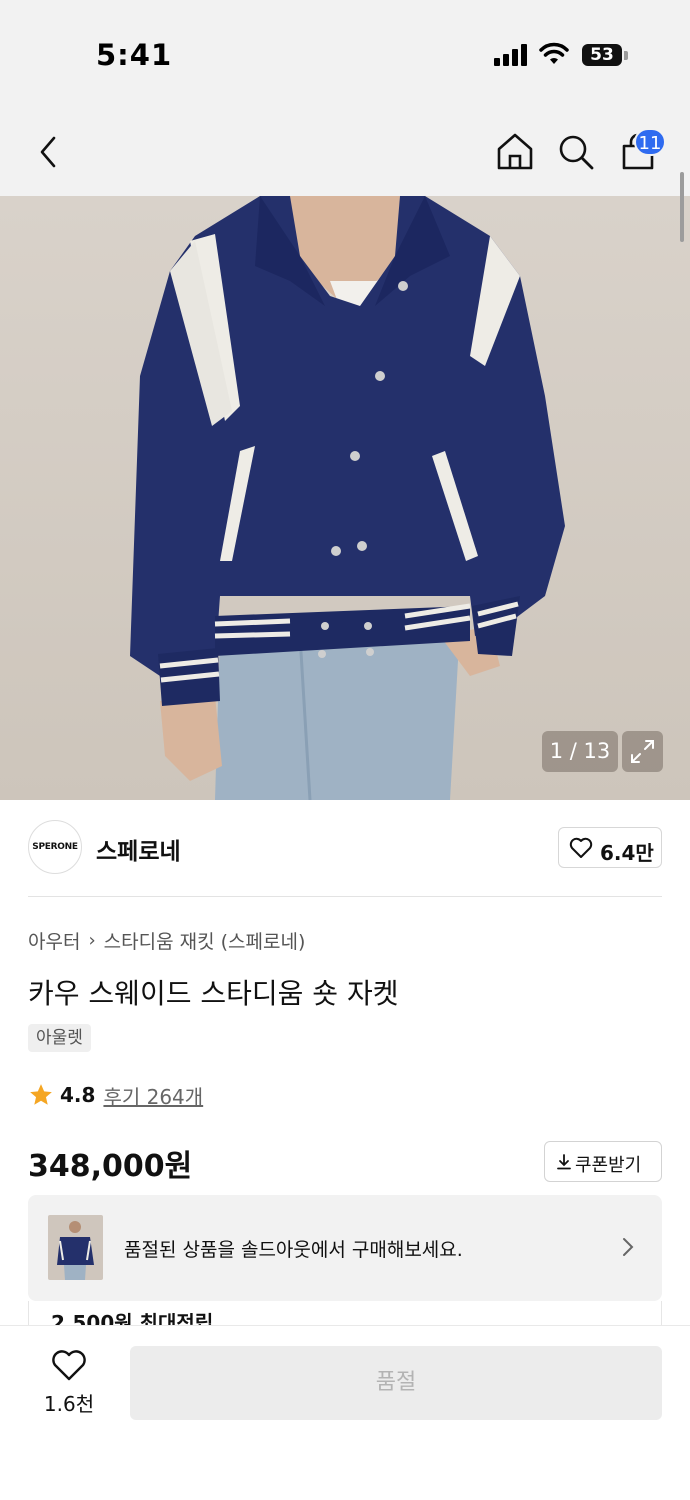 Image resolution: width=690 pixels, height=1500 pixels. I want to click on breadcrumb-subcategory: 스타디움 재킷 (스페로네), so click(205, 940).